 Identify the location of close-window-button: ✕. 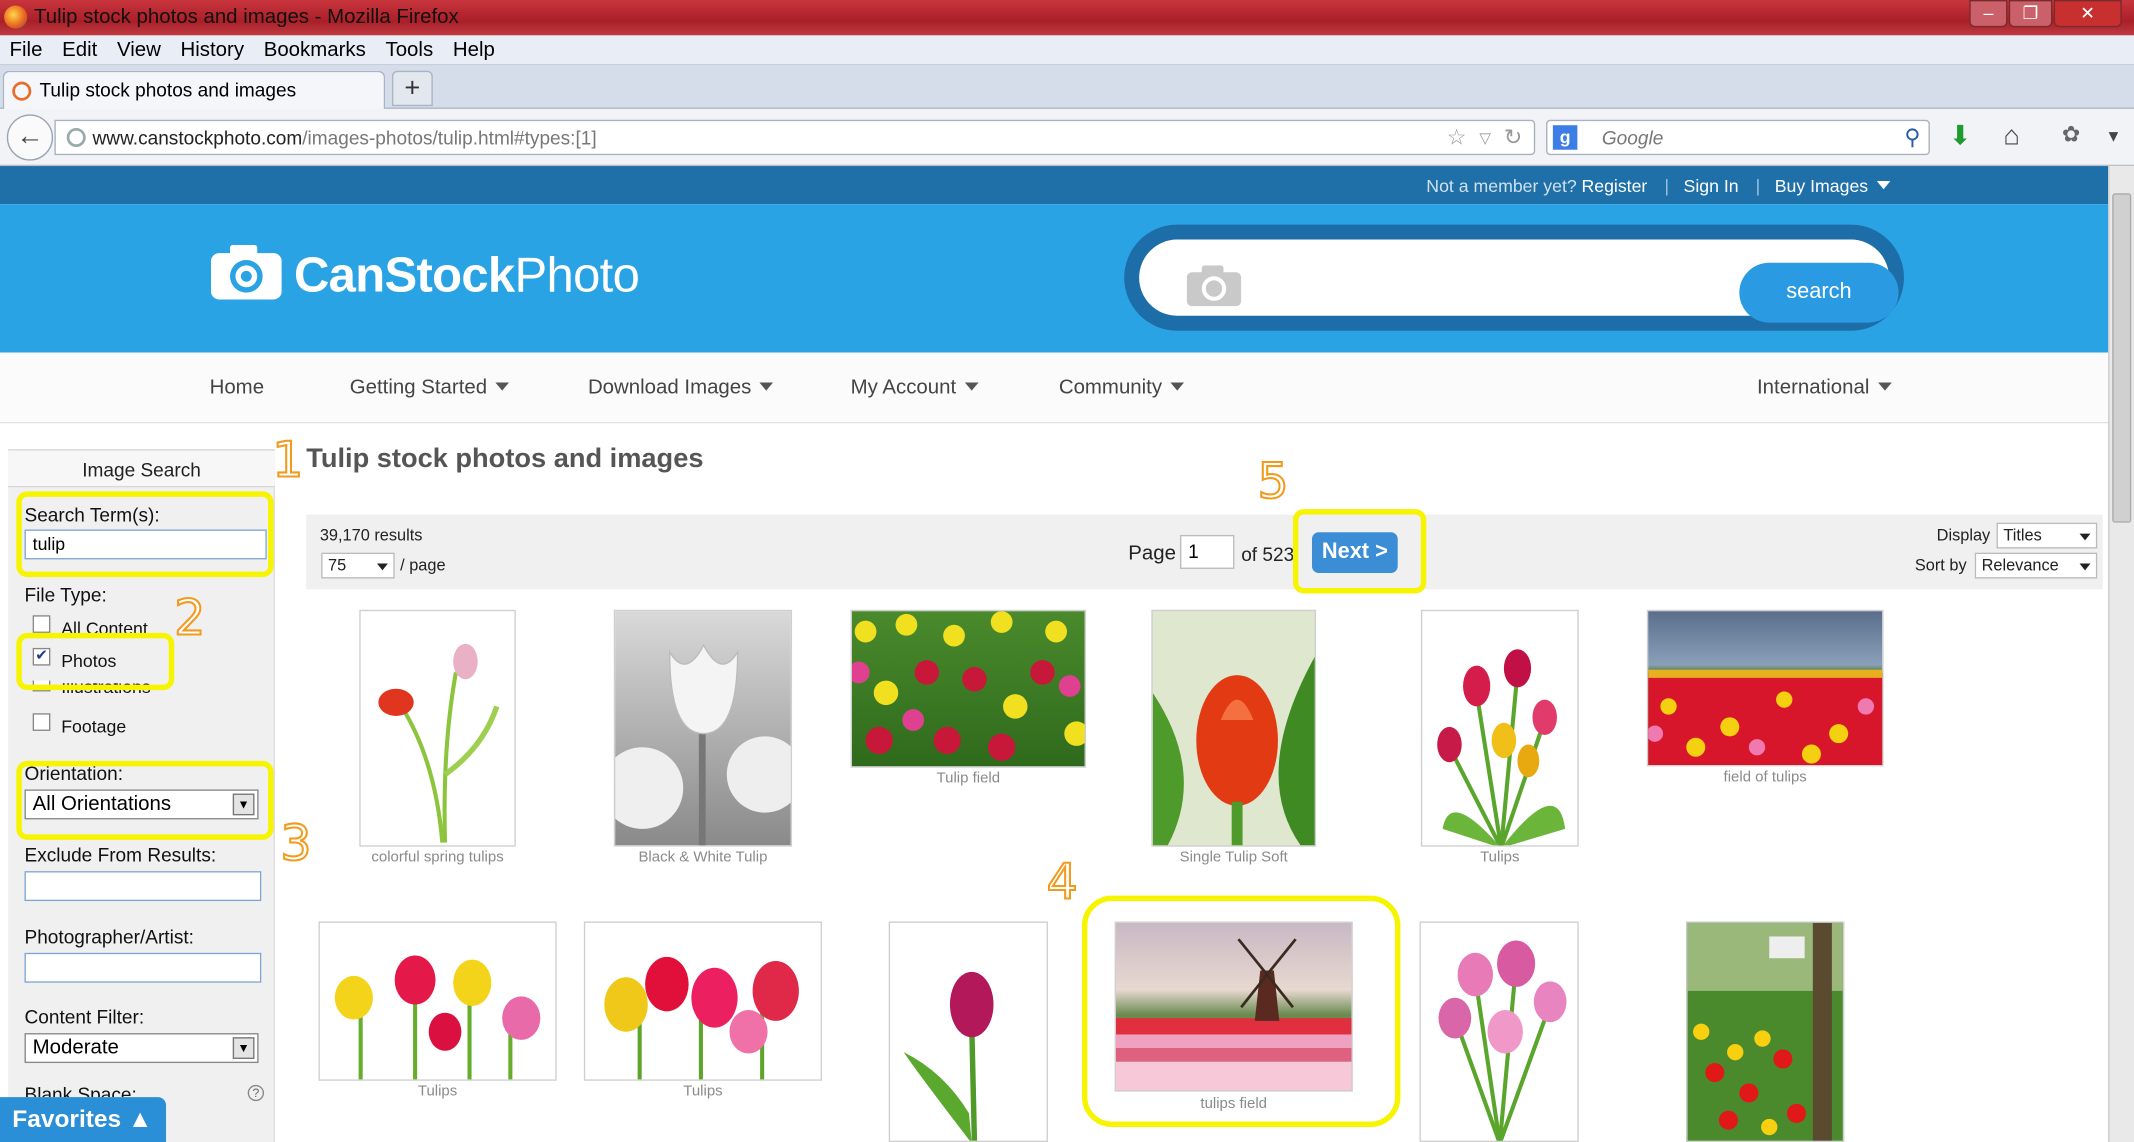
(2087, 14).